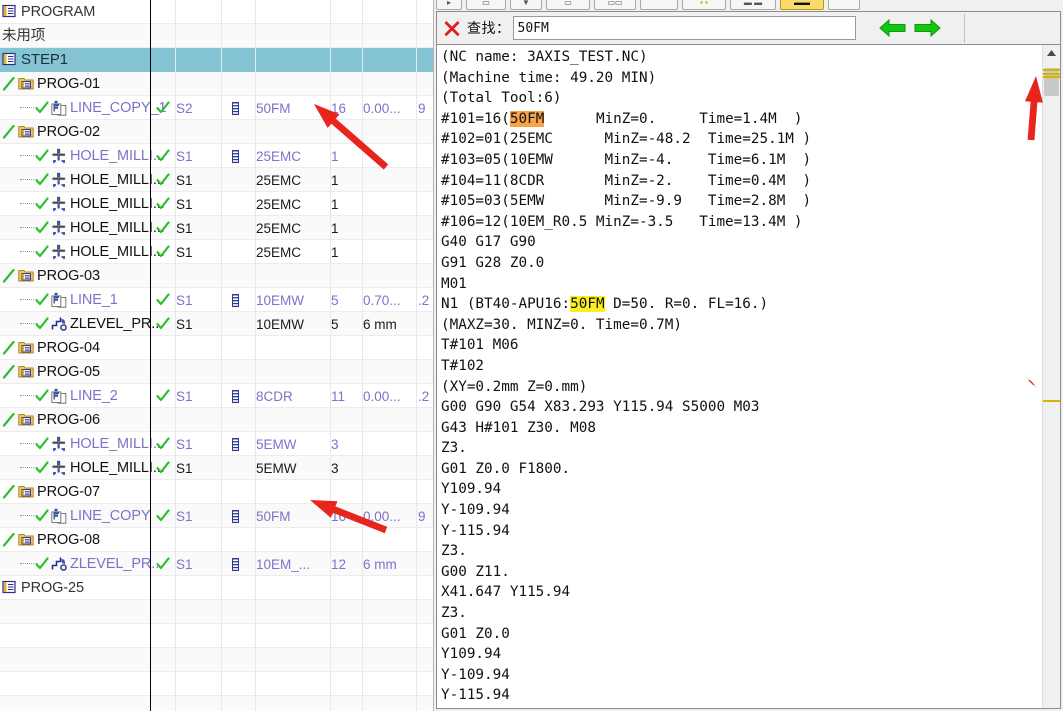 The image size is (1063, 711). Describe the element at coordinates (85, 108) in the screenshot. I see `tree-node-op: LINE_COPY_1` at that location.